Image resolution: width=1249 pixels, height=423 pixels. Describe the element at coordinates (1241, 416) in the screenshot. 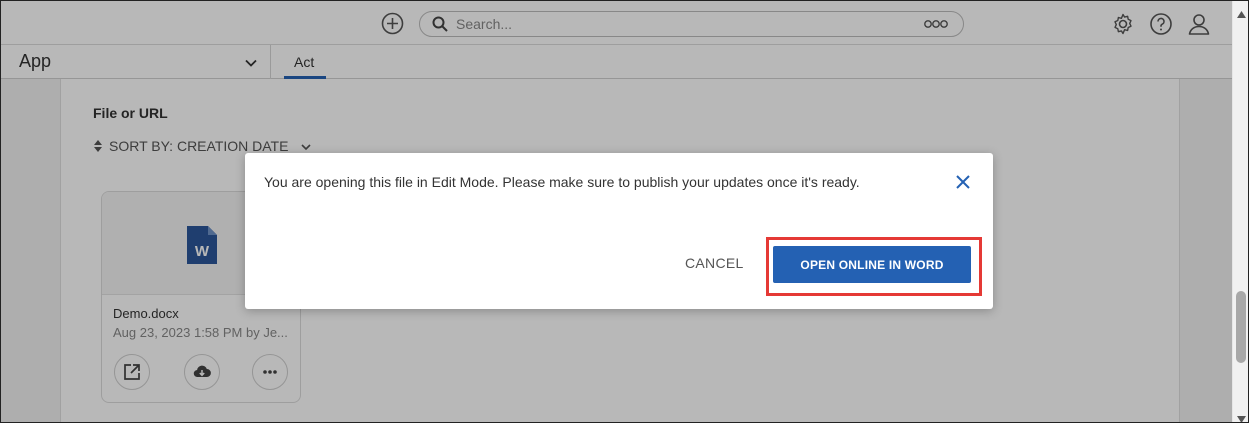

I see `scroll-down-arrow-icon` at that location.